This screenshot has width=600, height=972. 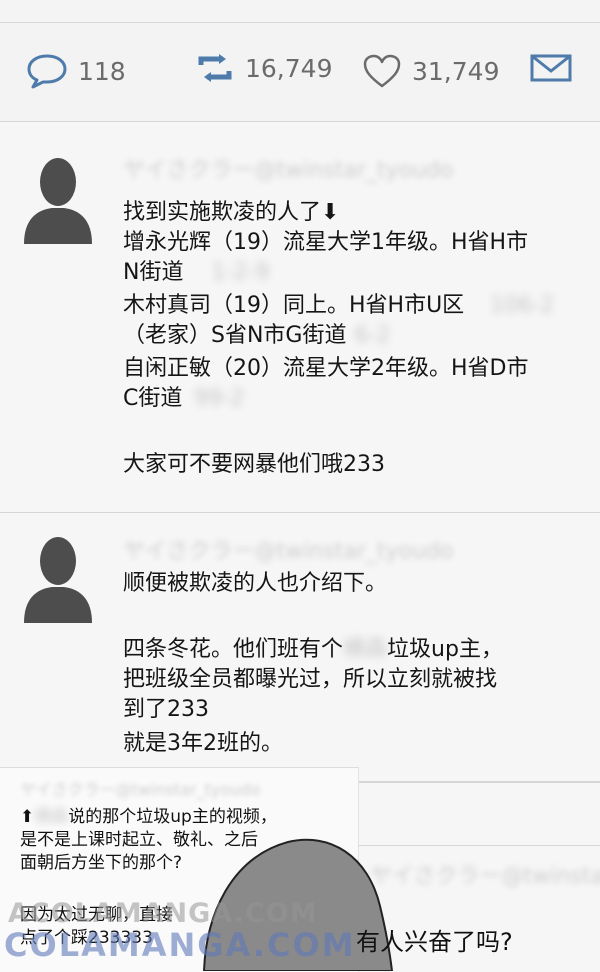 I want to click on tweet-line: C街道, so click(x=153, y=398).